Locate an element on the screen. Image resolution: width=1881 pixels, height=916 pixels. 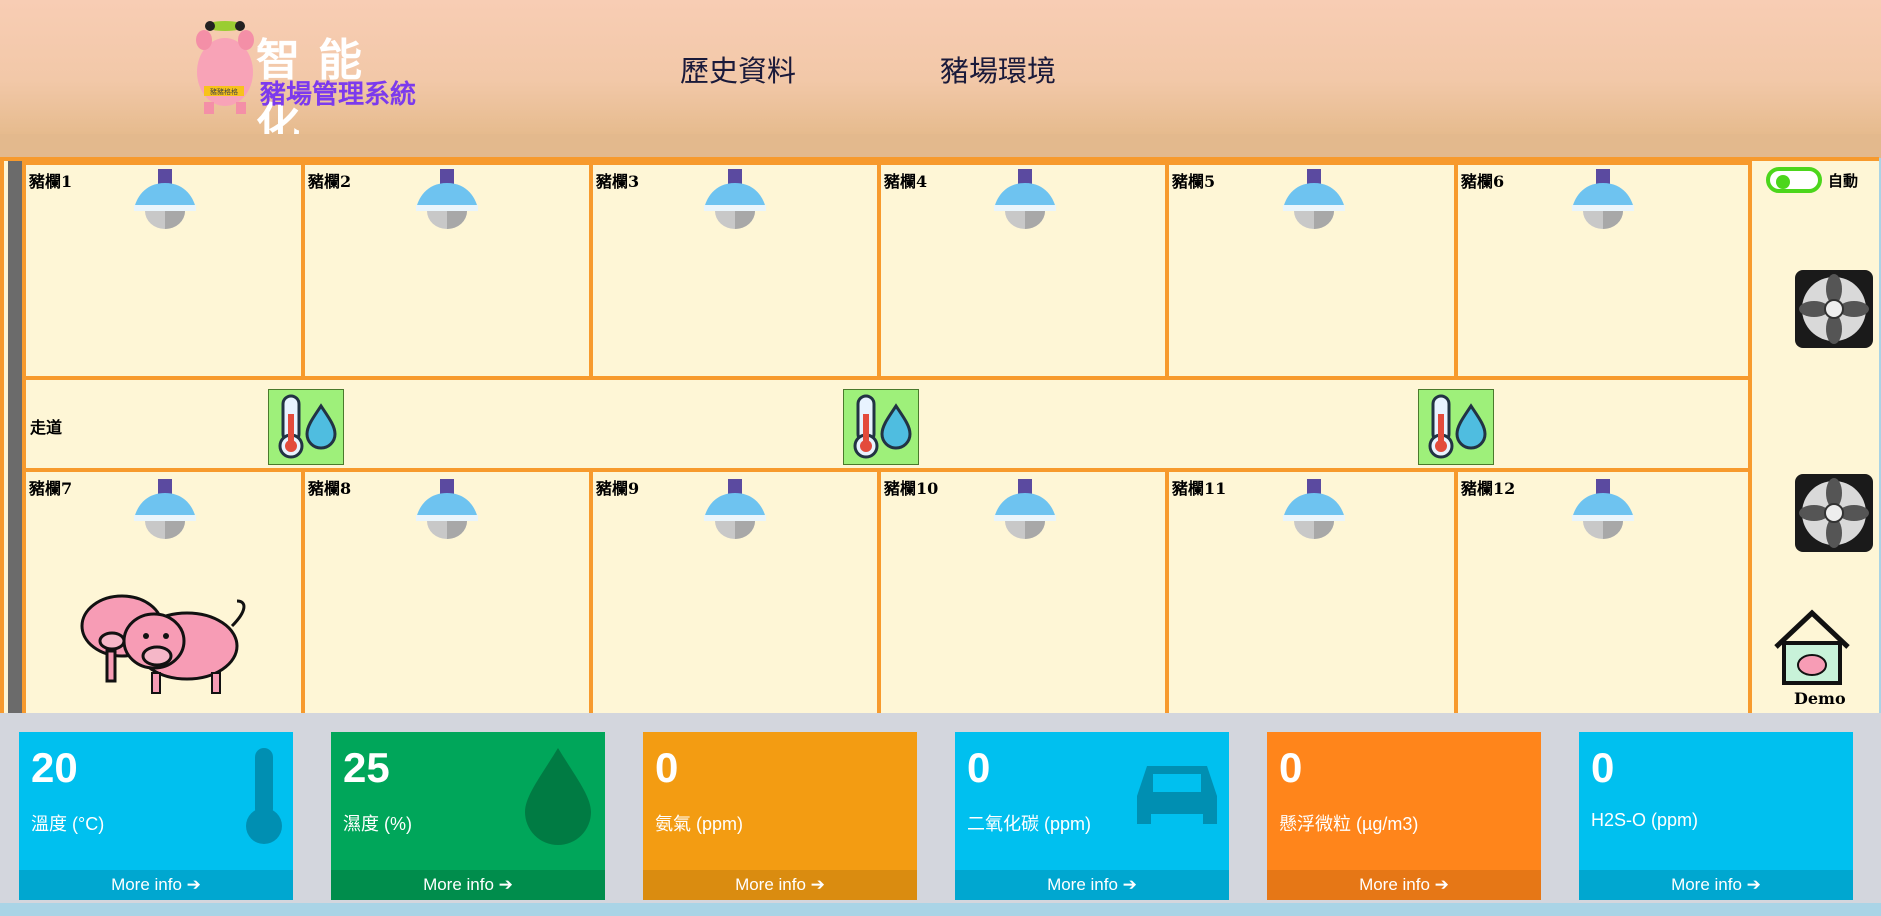
pen-label: 豬欄3 is located at coordinates (618, 181).